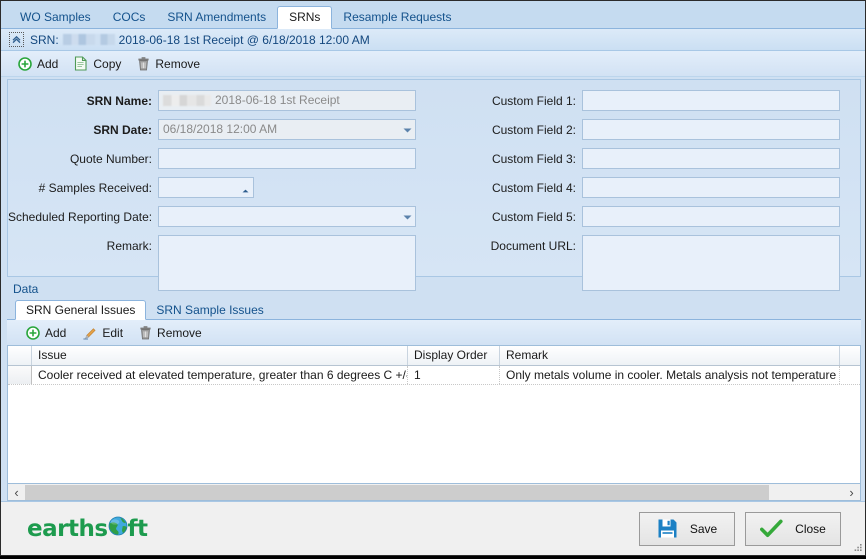 The image size is (866, 559). I want to click on grid-cell-display-order: 1, so click(454, 375).